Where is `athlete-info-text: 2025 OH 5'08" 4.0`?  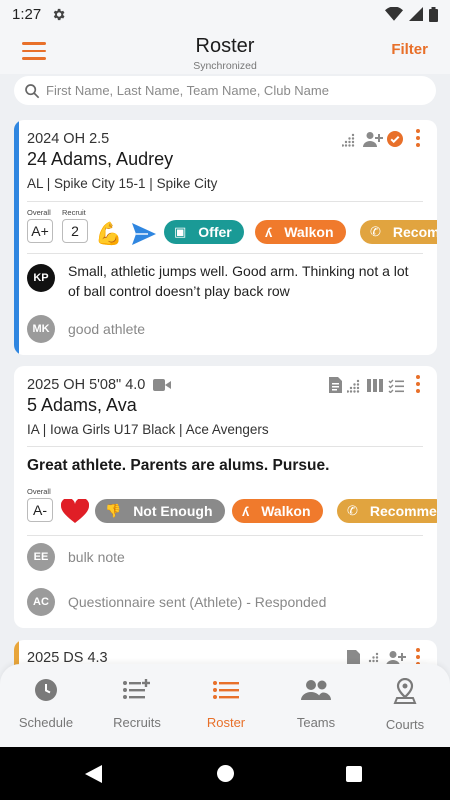
athlete-info-text: 2025 OH 5'08" 4.0 is located at coordinates (86, 385).